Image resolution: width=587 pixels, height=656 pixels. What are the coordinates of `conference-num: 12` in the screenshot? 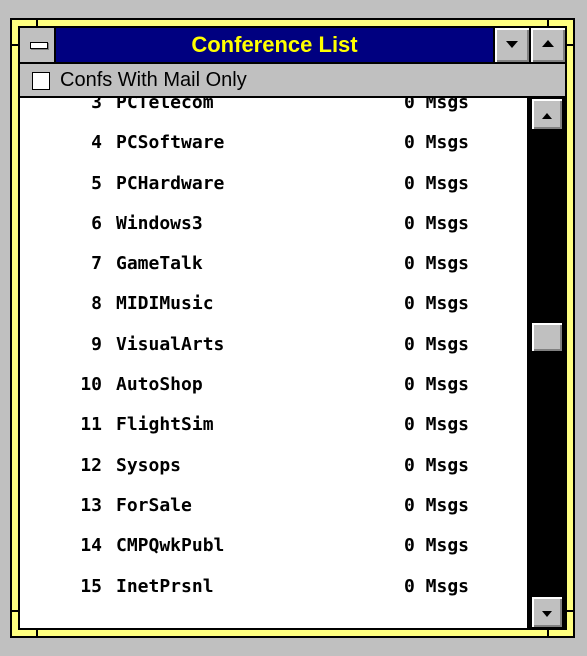 It's located at (91, 465).